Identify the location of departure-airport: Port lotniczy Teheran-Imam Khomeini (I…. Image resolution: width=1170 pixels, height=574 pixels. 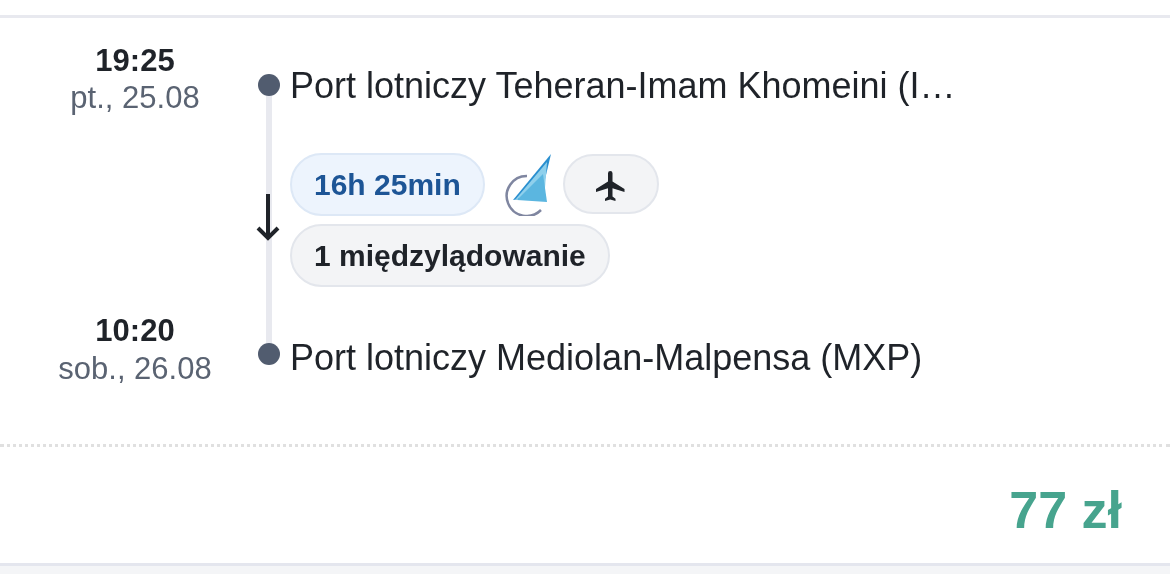
(623, 86).